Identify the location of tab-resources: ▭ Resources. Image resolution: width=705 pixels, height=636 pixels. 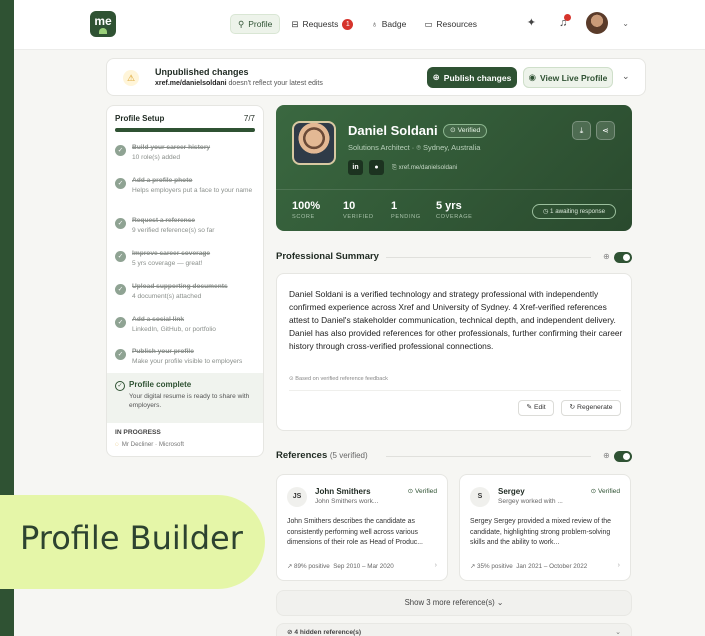
(450, 24).